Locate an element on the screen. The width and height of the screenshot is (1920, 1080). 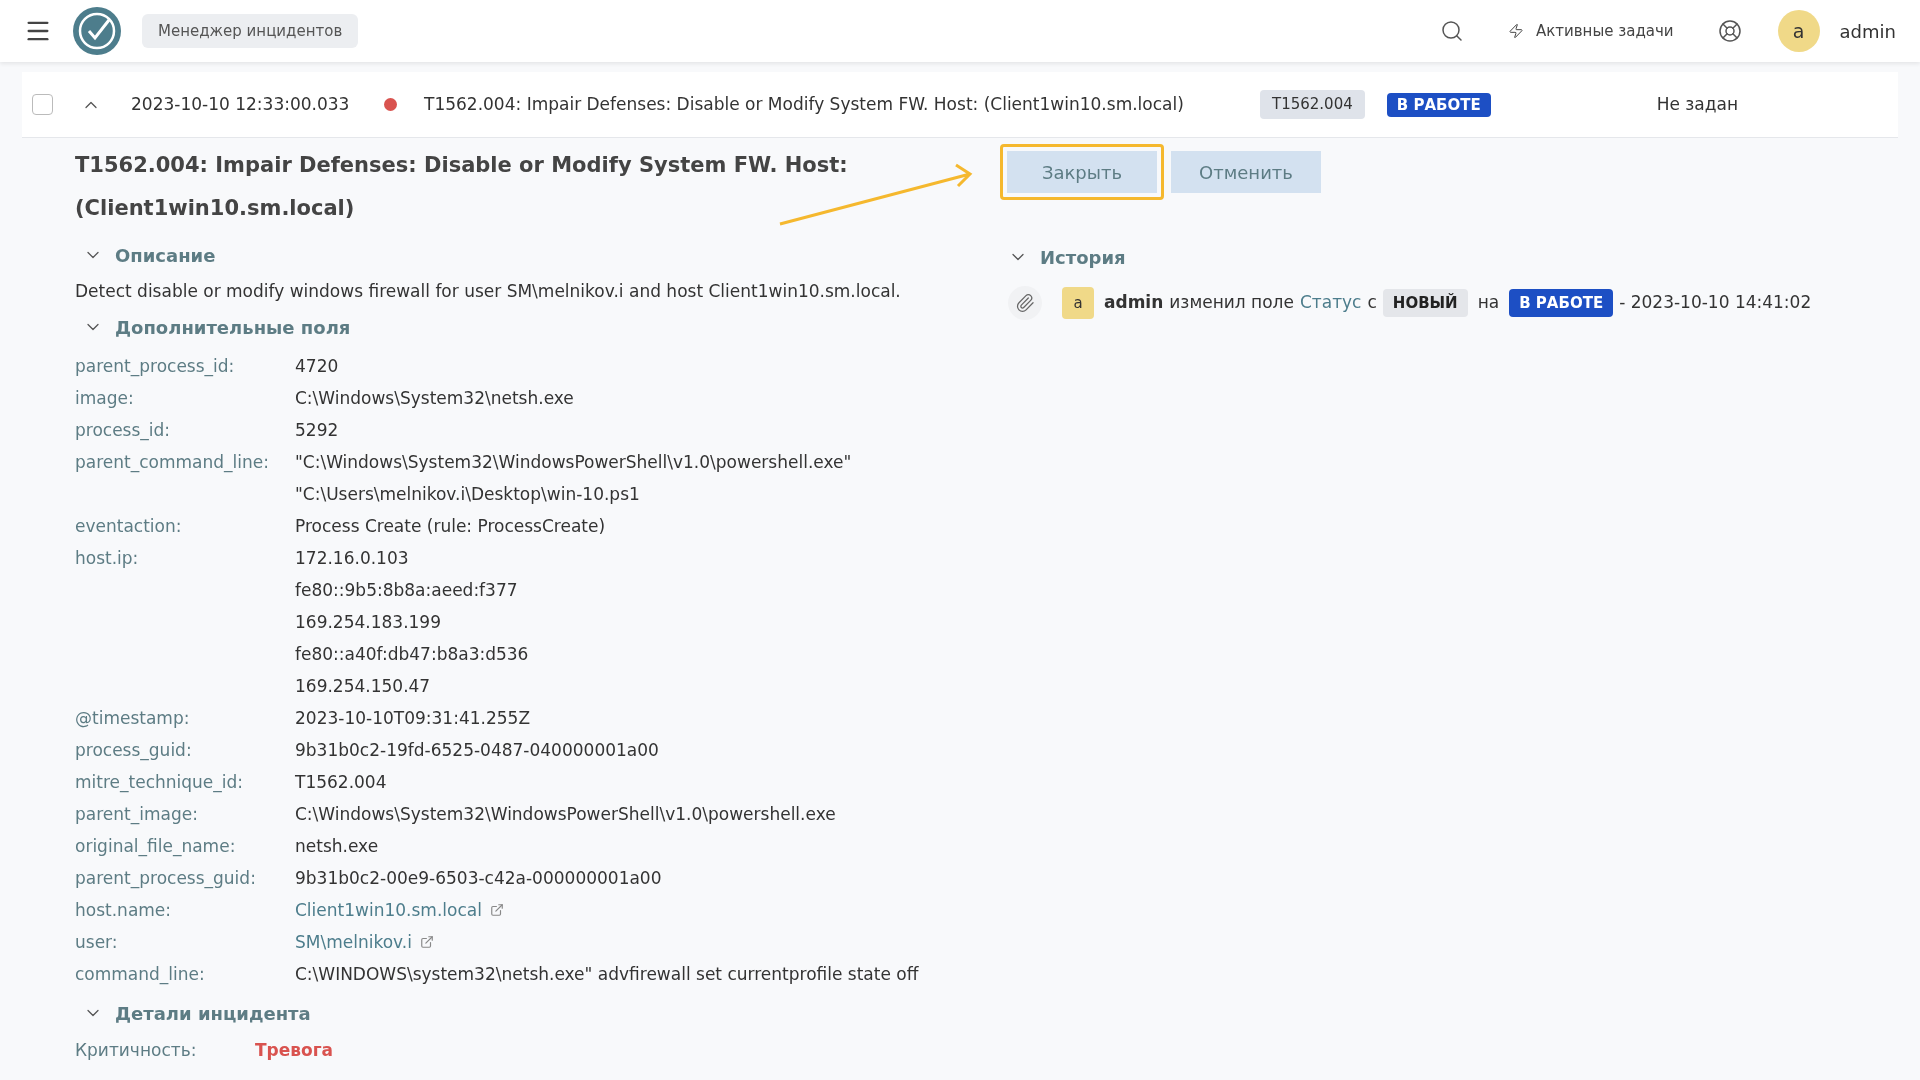
field-label: host.ip: is located at coordinates (107, 558).